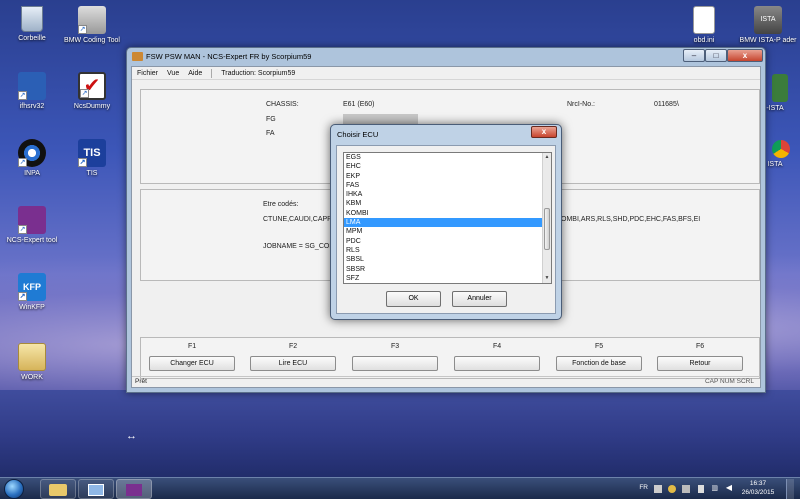  What do you see at coordinates (32, 173) in the screenshot?
I see `desktop-icon-label: INPA` at bounding box center [32, 173].